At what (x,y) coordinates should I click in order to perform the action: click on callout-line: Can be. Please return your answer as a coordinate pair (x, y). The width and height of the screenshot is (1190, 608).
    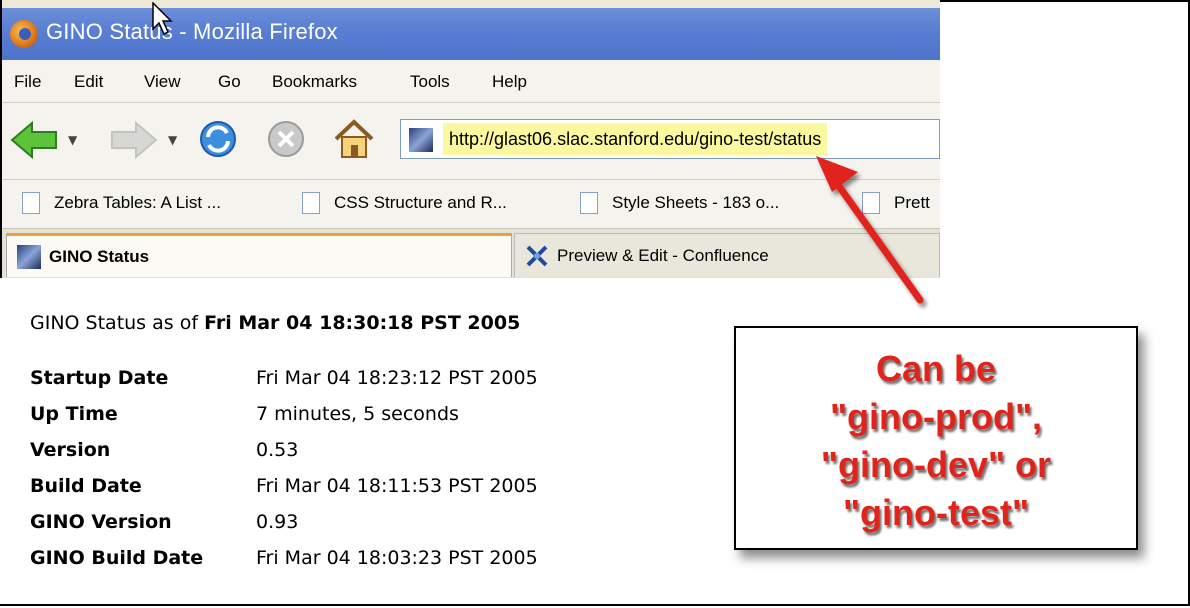
    Looking at the image, I should click on (936, 368).